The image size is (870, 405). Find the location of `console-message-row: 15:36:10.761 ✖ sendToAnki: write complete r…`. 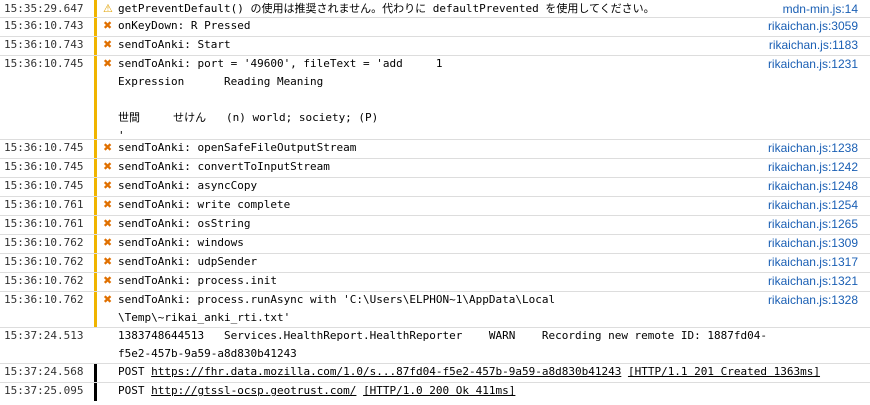

console-message-row: 15:36:10.761 ✖ sendToAnki: write complete r… is located at coordinates (435, 205).